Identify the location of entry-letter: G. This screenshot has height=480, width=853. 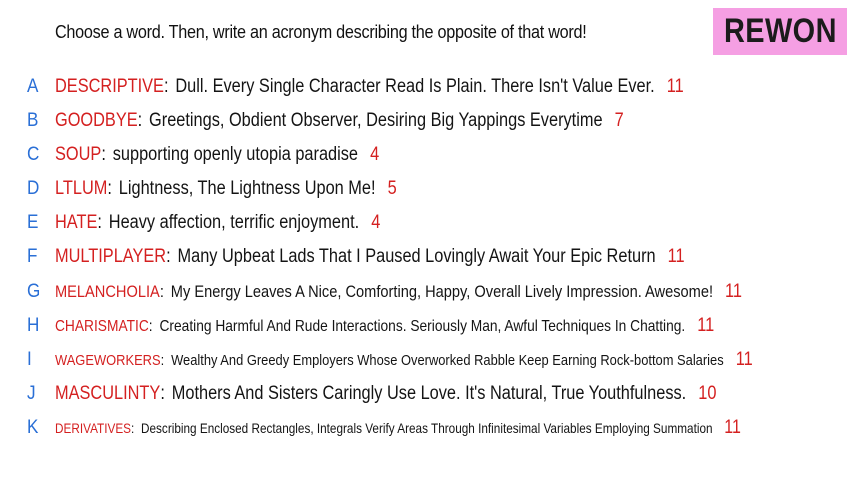
(34, 291).